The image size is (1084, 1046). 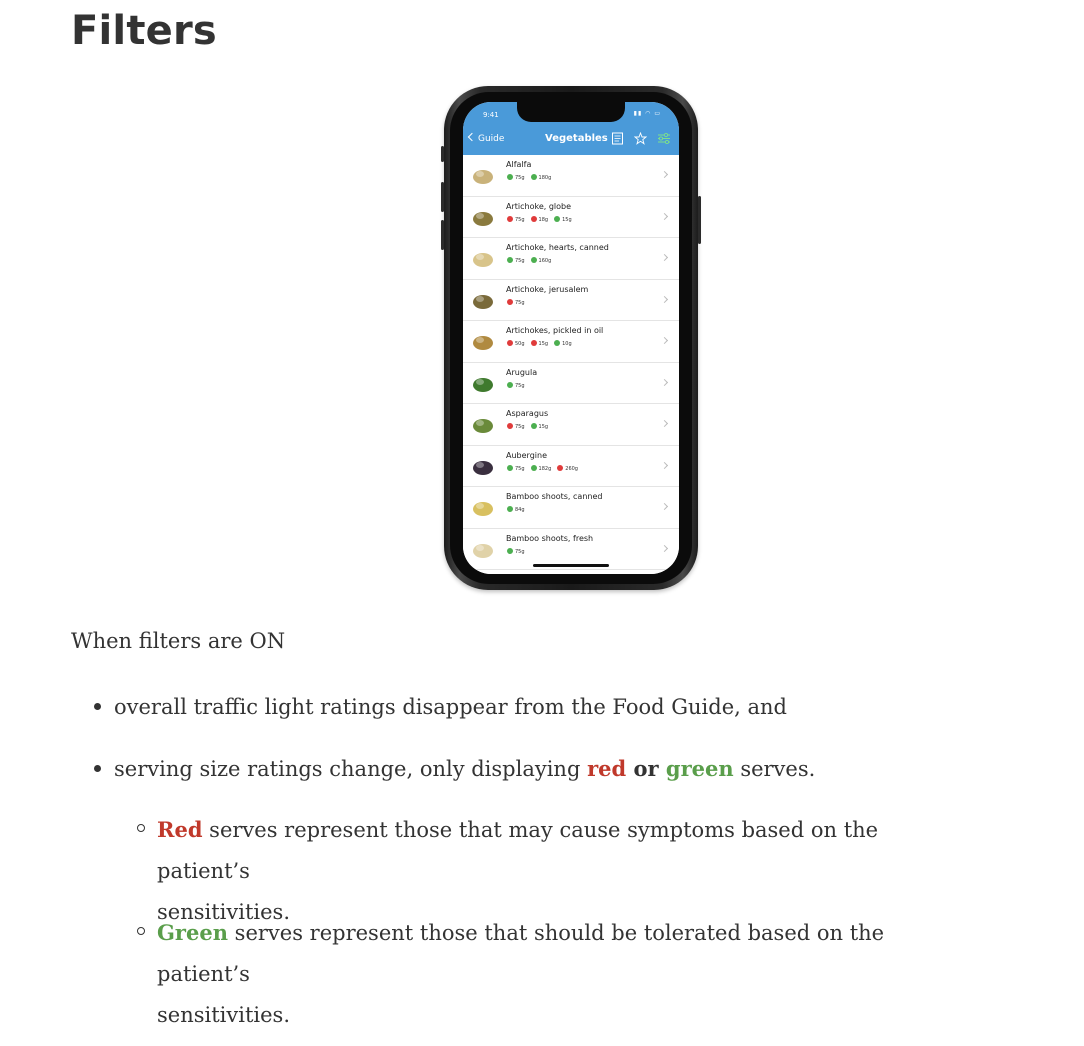 What do you see at coordinates (571, 572) in the screenshot?
I see `food-list-row: Bean, sprouts` at bounding box center [571, 572].